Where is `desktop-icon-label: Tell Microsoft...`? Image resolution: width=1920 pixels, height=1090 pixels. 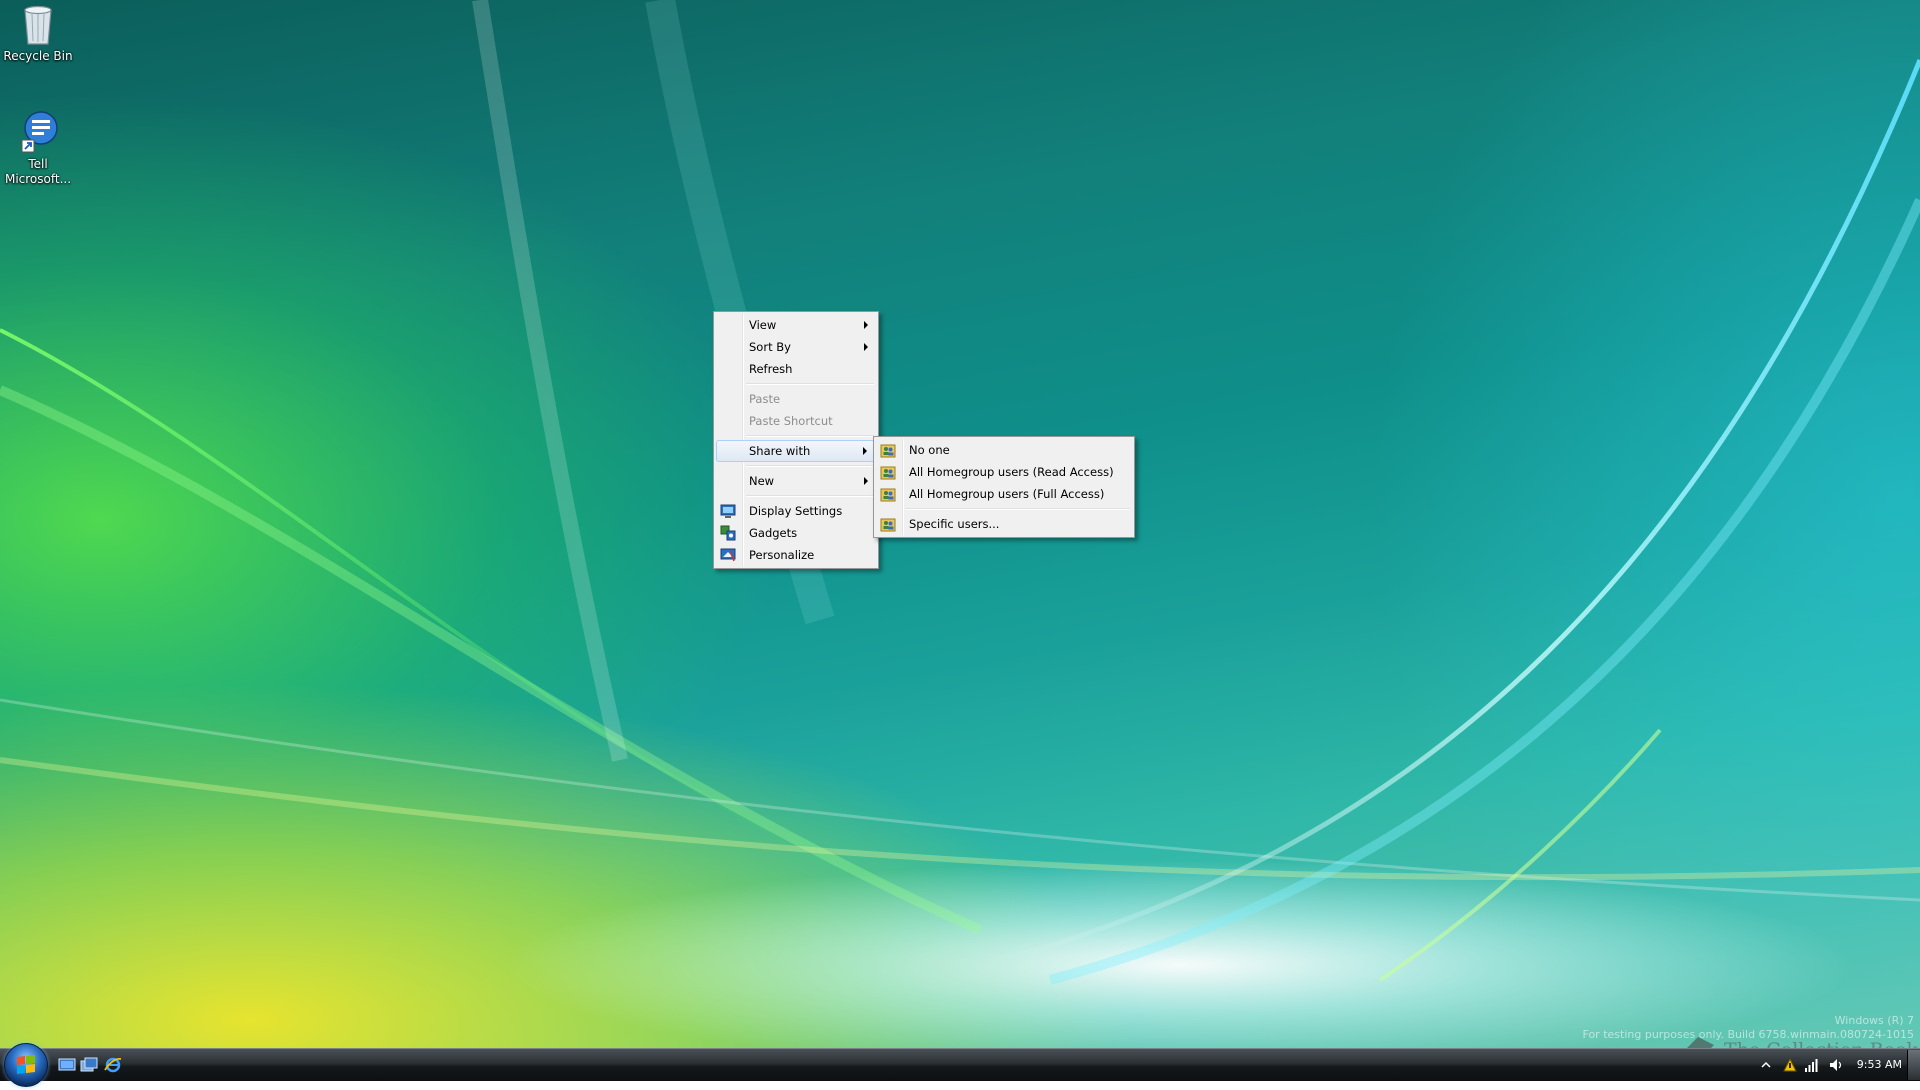
desktop-icon-label: Tell Microsoft... is located at coordinates (38, 171).